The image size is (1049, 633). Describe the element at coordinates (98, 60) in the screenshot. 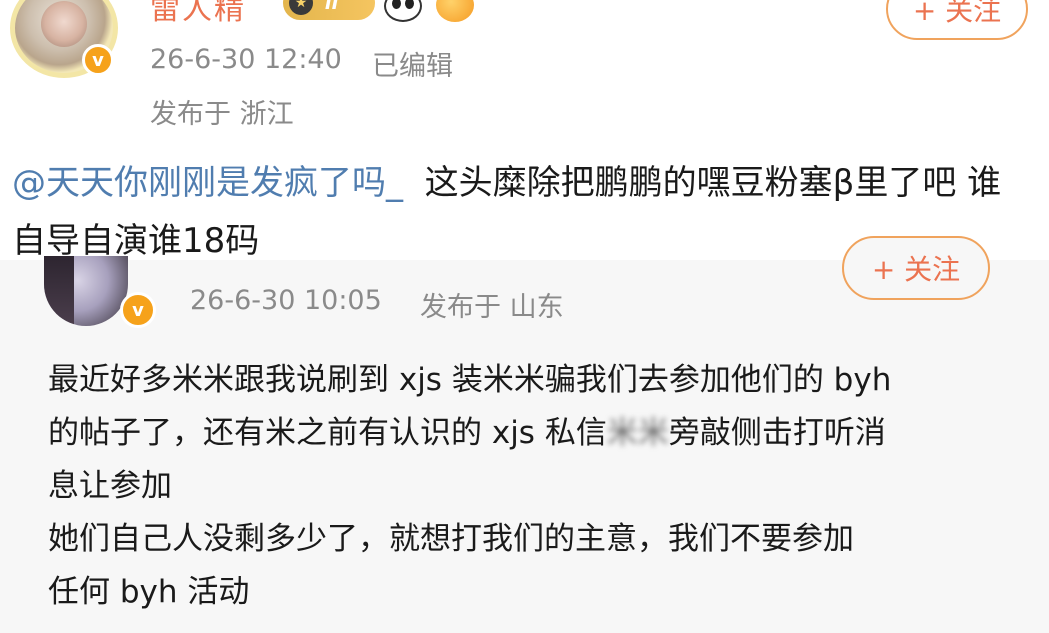

I see `verified-badge-icon: v` at that location.